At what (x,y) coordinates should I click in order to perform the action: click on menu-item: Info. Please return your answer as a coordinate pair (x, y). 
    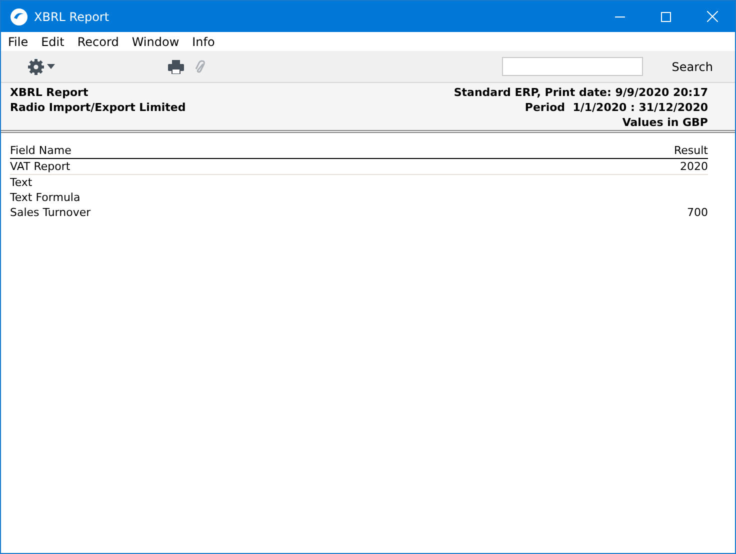
    Looking at the image, I should click on (203, 41).